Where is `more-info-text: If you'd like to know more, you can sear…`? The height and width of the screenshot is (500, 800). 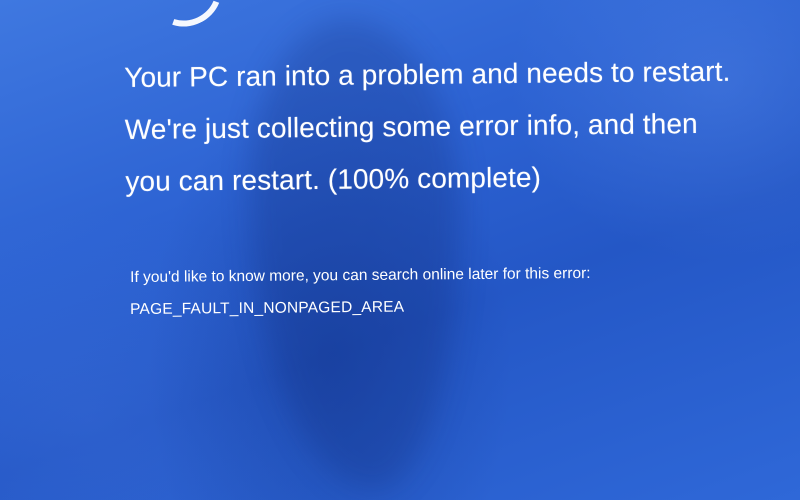
more-info-text: If you'd like to know more, you can sear… is located at coordinates (360, 275).